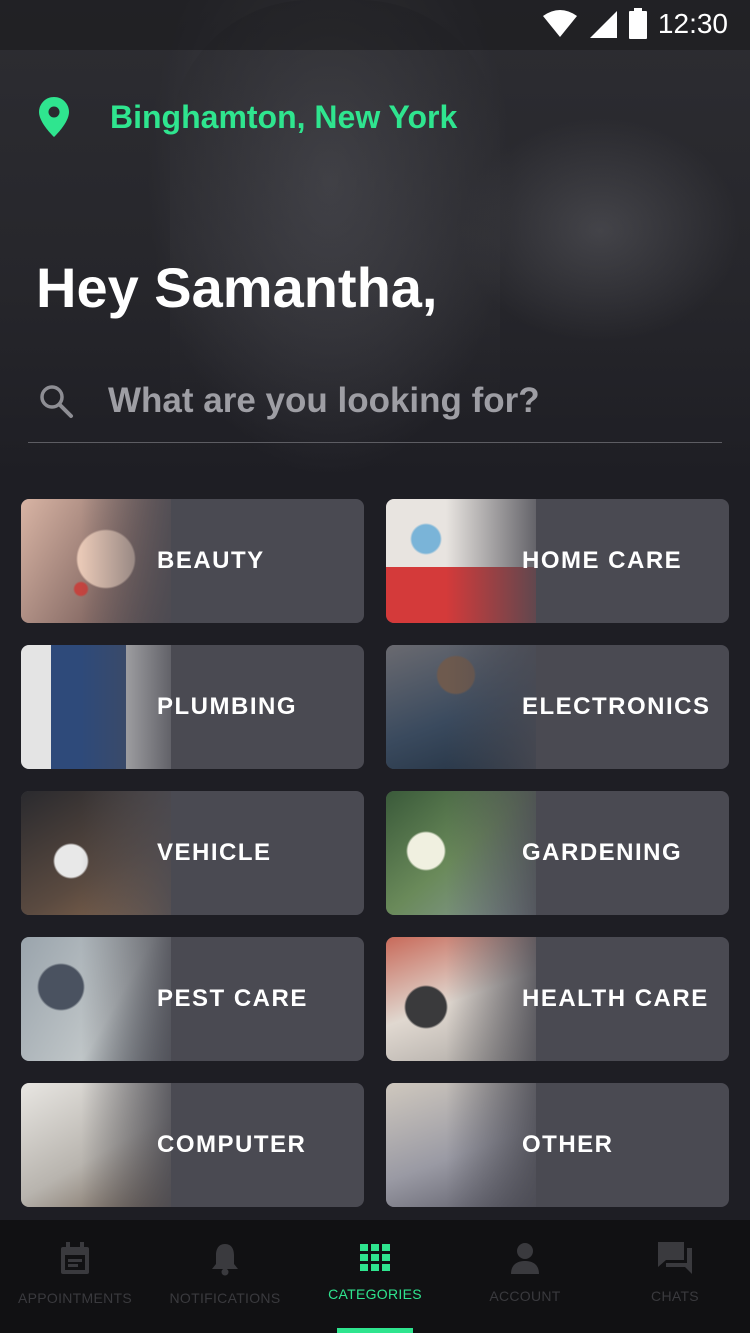 This screenshot has height=1333, width=750. I want to click on person-icon, so click(525, 1258).